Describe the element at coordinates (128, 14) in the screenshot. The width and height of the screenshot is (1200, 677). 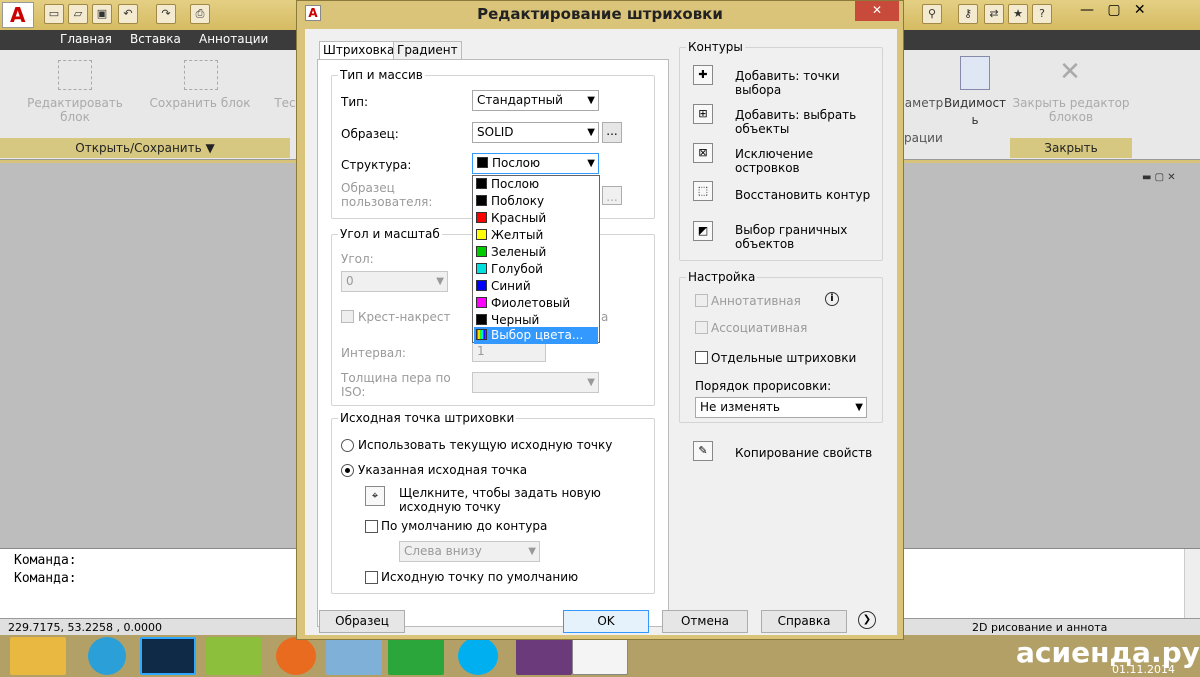
I see `undo-icon: ↶` at that location.